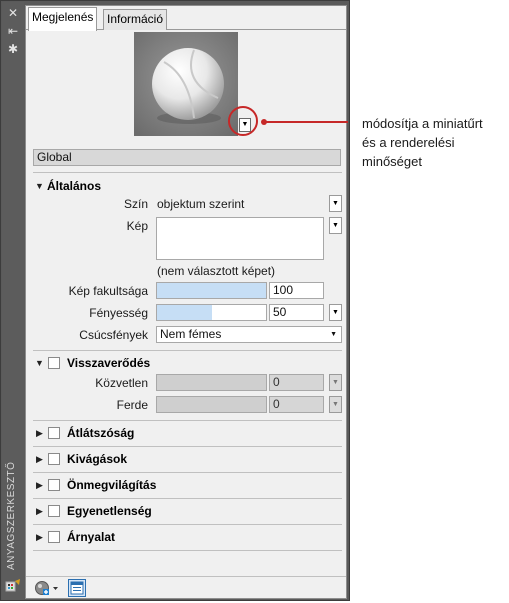 The image size is (509, 603). I want to click on direct-slider, so click(211, 382).